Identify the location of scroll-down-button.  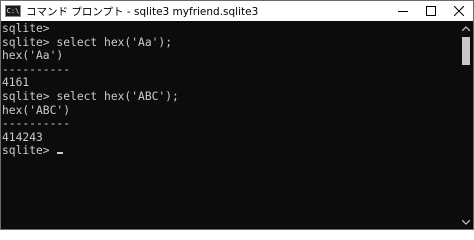
(466, 222).